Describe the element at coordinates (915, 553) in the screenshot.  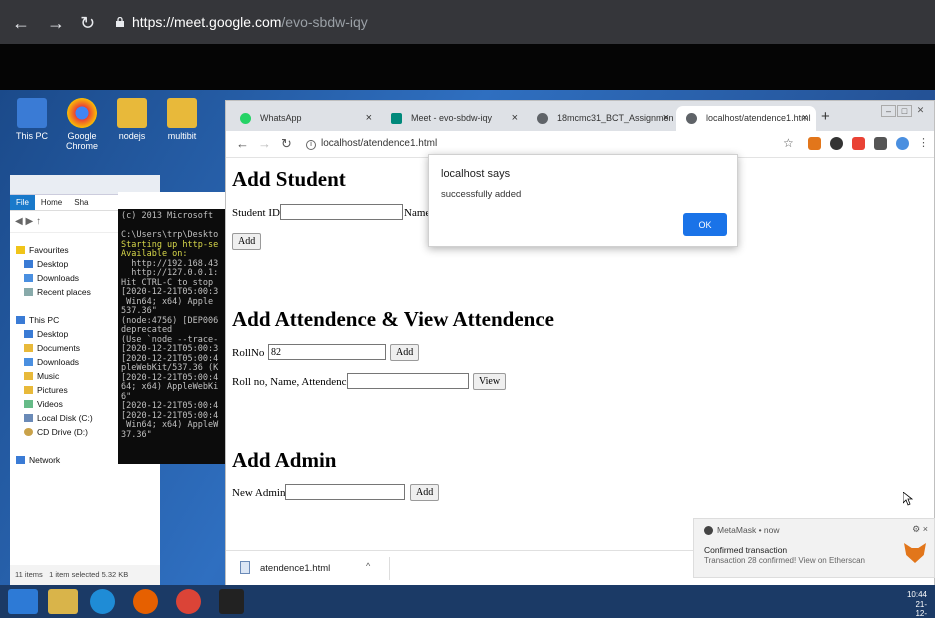
I see `metamask-fox-icon` at that location.